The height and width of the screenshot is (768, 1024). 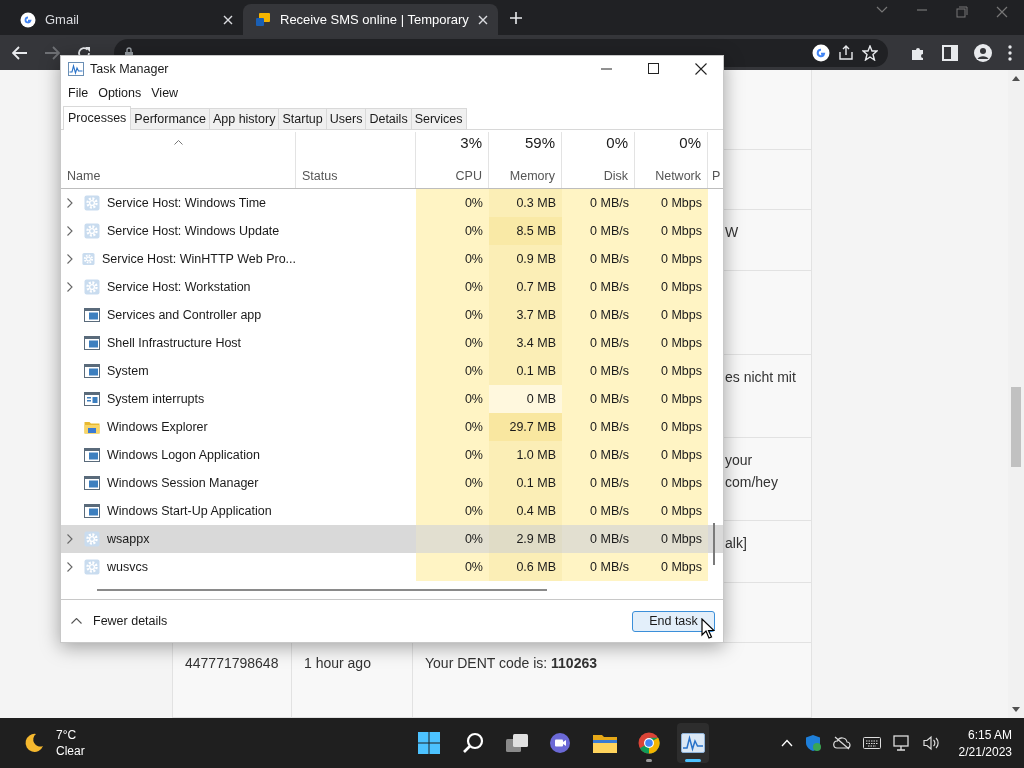 What do you see at coordinates (962, 11) in the screenshot?
I see `restore-icon` at bounding box center [962, 11].